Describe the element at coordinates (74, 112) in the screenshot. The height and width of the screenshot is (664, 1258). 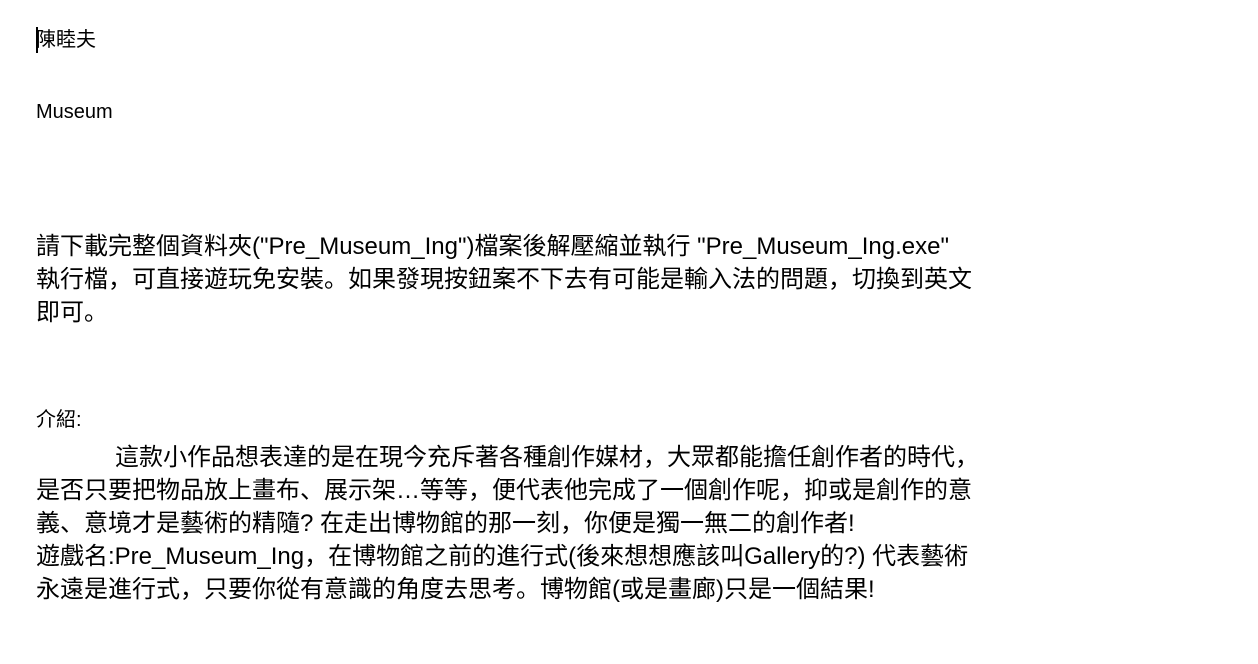
I see `document-title: Museum` at that location.